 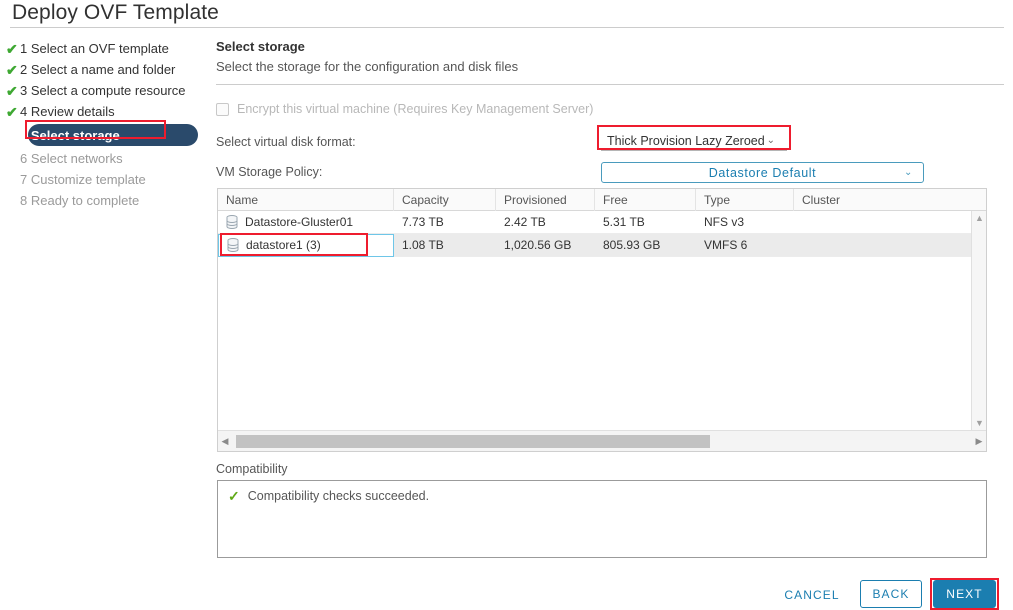 What do you see at coordinates (745, 200) in the screenshot?
I see `column-header-type: Type` at bounding box center [745, 200].